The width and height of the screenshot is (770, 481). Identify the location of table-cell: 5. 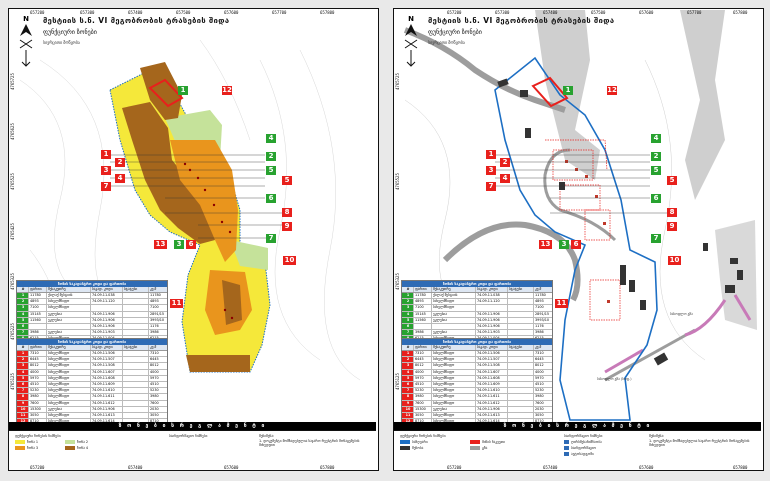
(408, 320).